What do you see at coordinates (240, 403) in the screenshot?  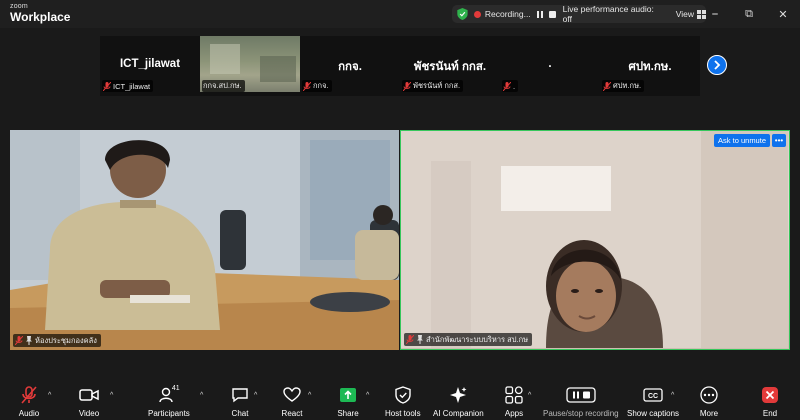 I see `chat-button: Chat` at bounding box center [240, 403].